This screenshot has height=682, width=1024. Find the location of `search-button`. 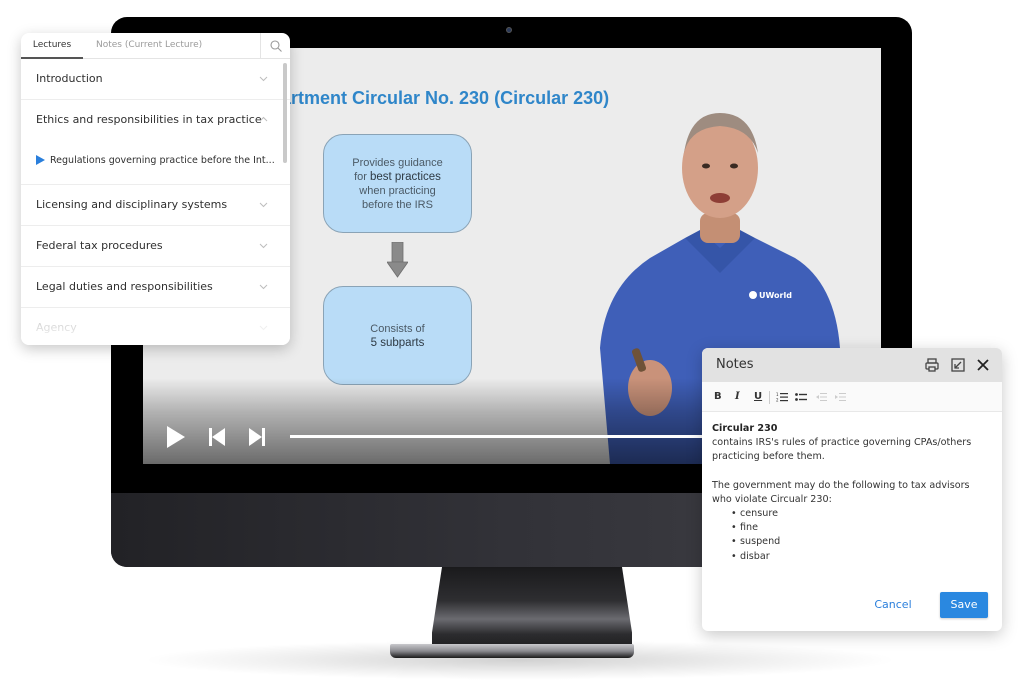

search-button is located at coordinates (275, 46).